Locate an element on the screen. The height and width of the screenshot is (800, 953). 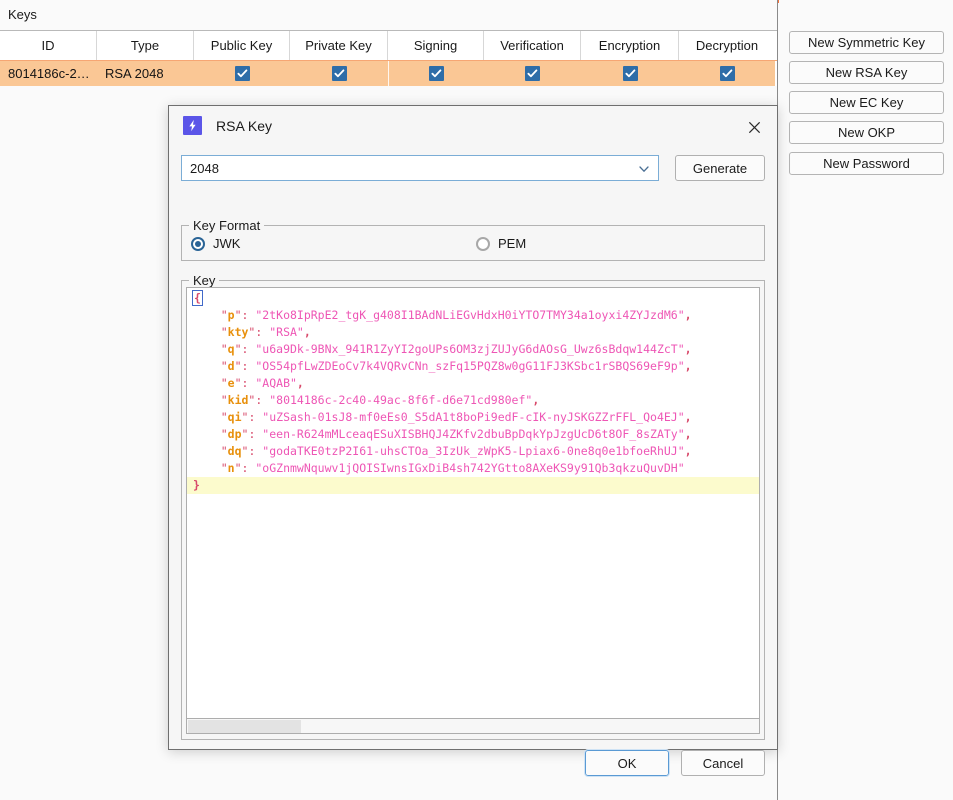
horizontal-scrollbar-thumb is located at coordinates (244, 726).